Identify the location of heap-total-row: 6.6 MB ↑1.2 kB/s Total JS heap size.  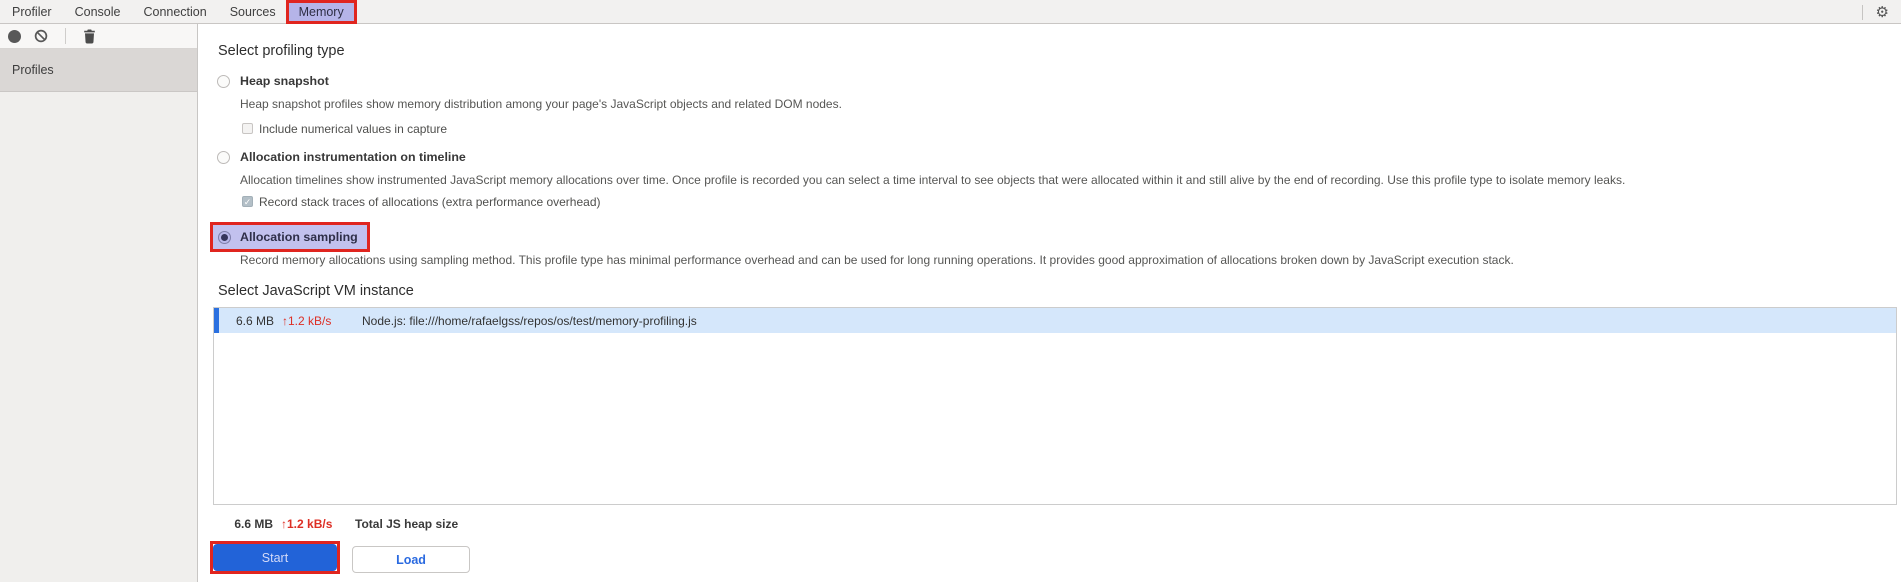
(335, 524).